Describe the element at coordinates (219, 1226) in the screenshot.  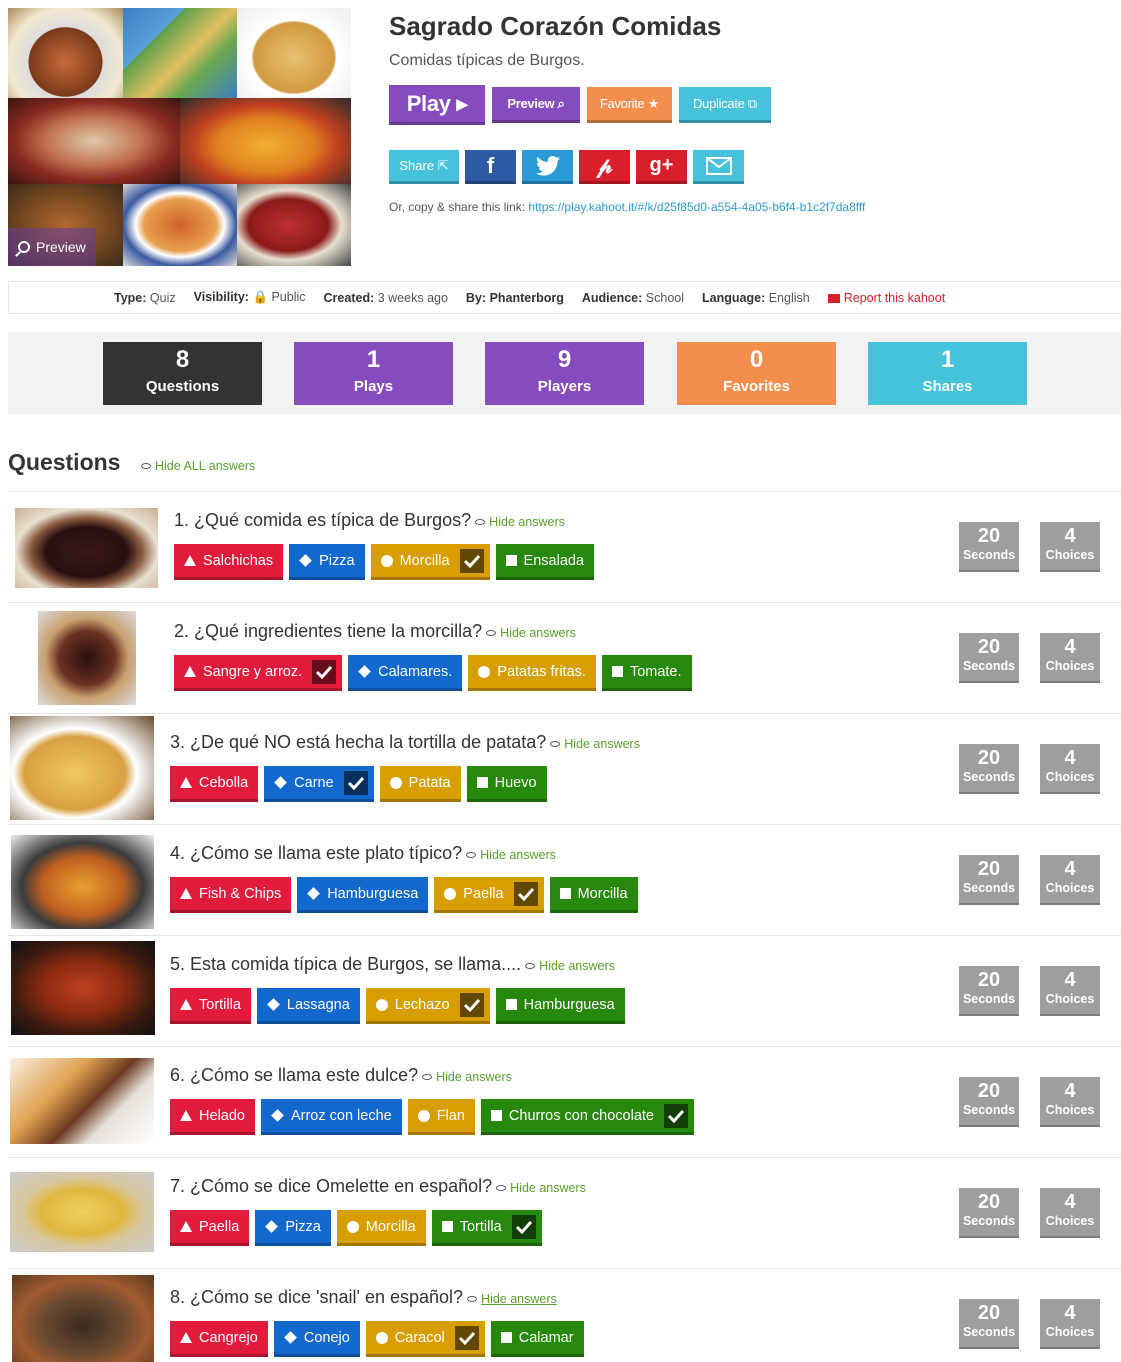
I see `answer-label: Paella` at that location.